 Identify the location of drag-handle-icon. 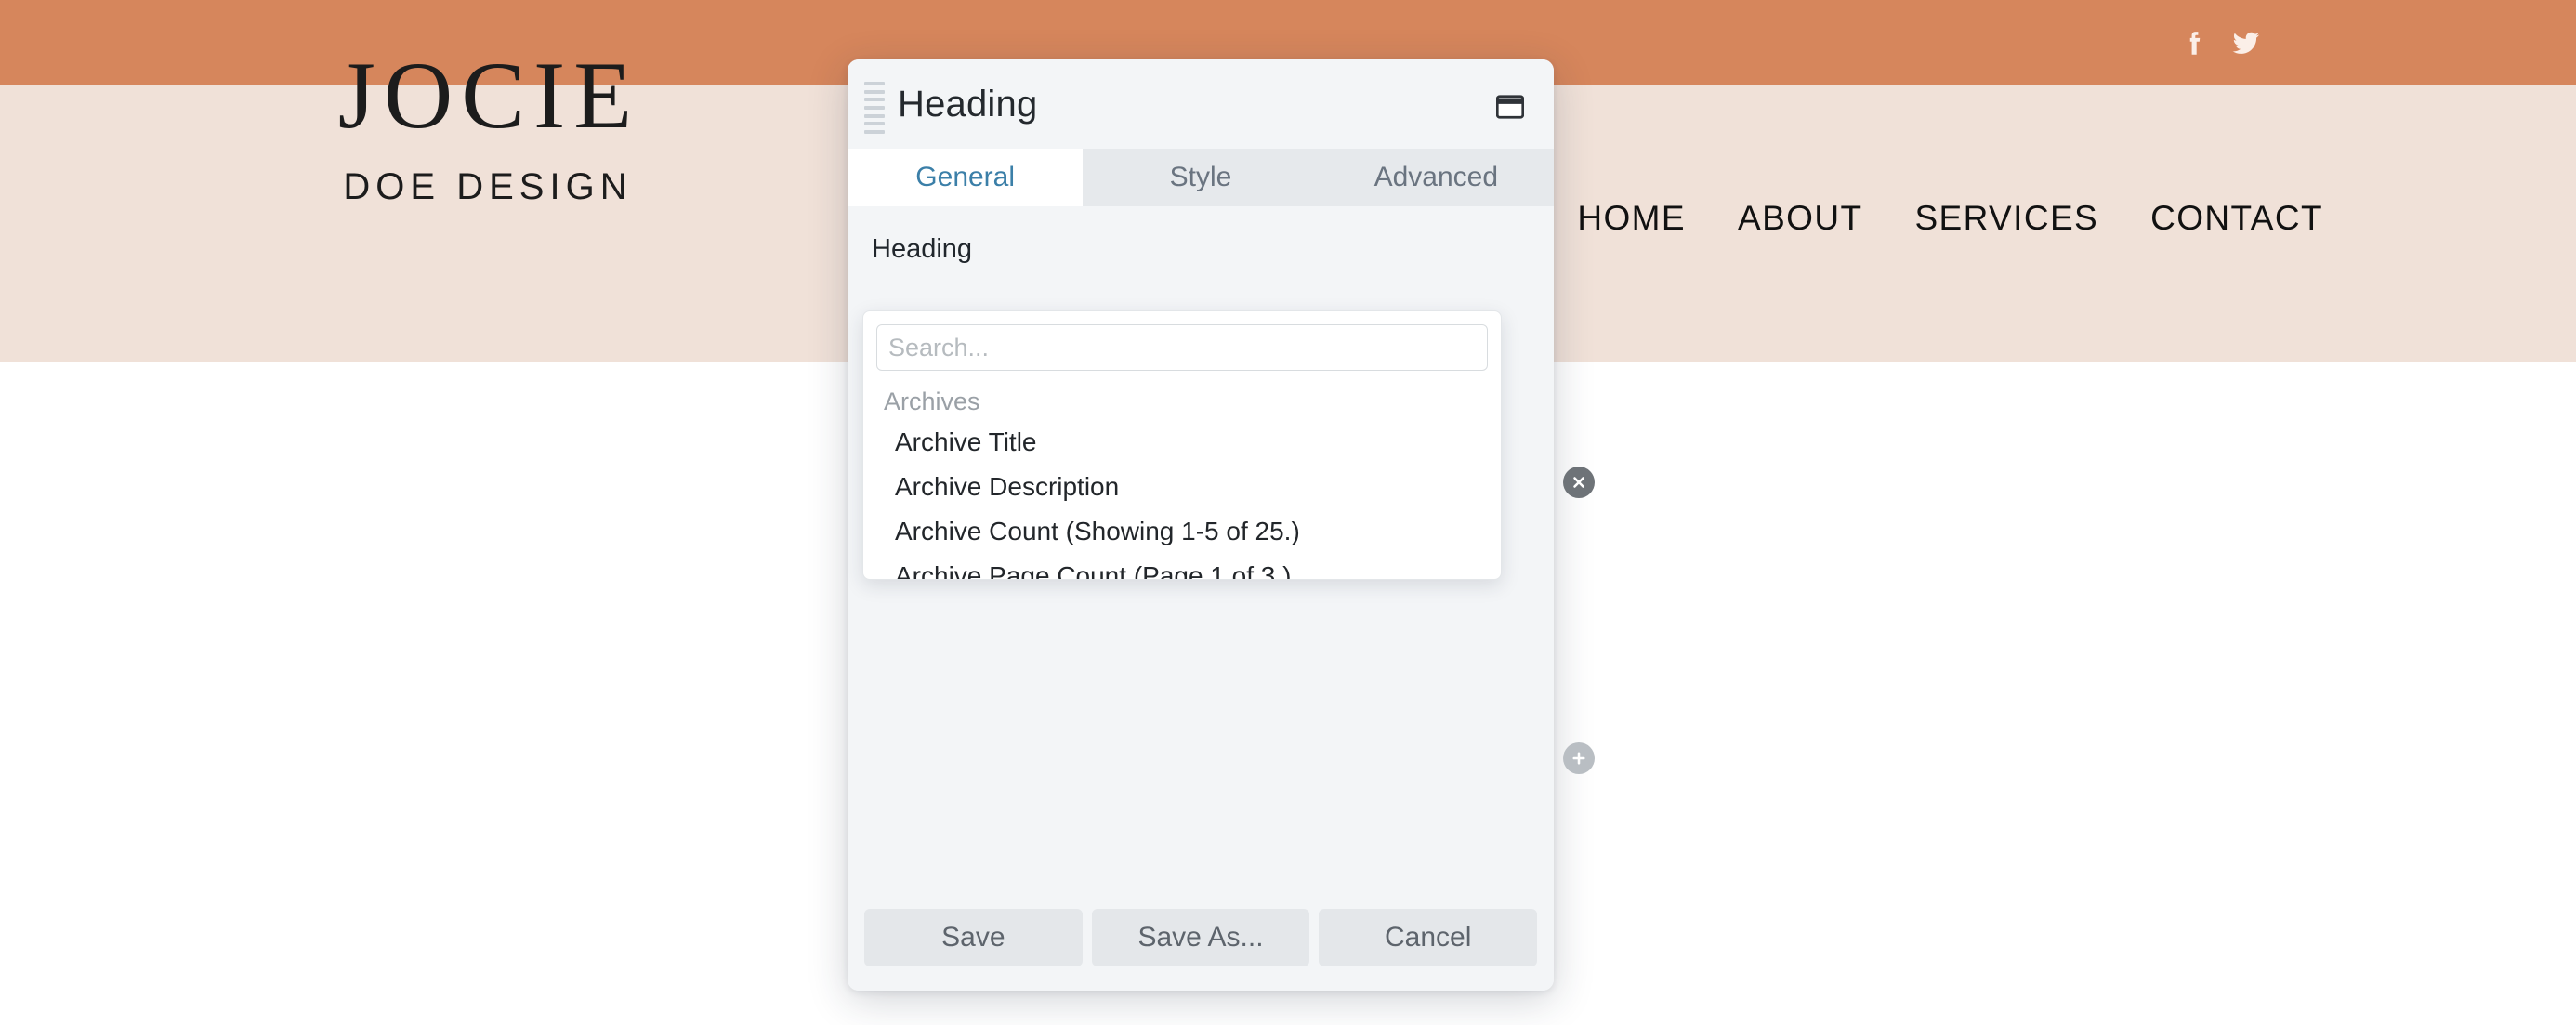
(874, 108).